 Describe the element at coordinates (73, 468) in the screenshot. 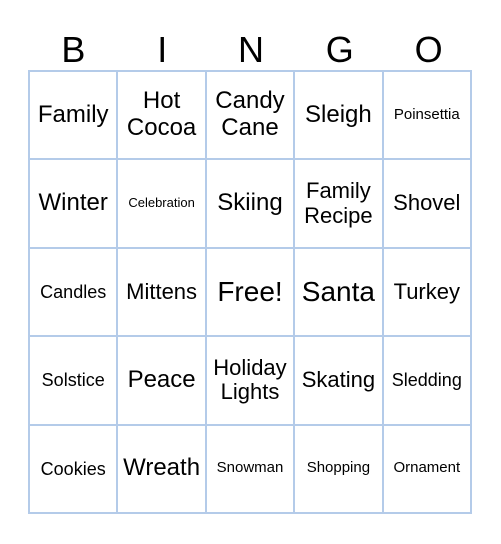

I see `bingo-cell: Cookies` at that location.